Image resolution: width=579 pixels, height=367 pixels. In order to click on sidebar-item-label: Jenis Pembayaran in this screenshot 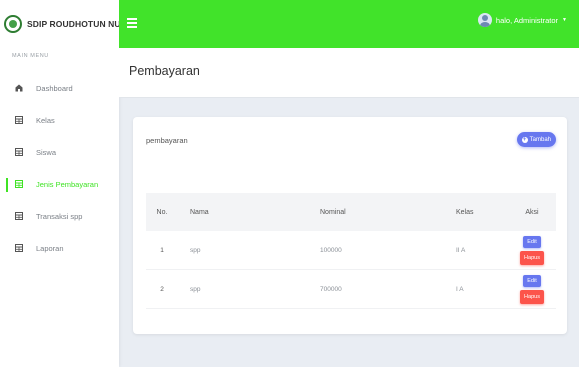, I will do `click(67, 184)`.